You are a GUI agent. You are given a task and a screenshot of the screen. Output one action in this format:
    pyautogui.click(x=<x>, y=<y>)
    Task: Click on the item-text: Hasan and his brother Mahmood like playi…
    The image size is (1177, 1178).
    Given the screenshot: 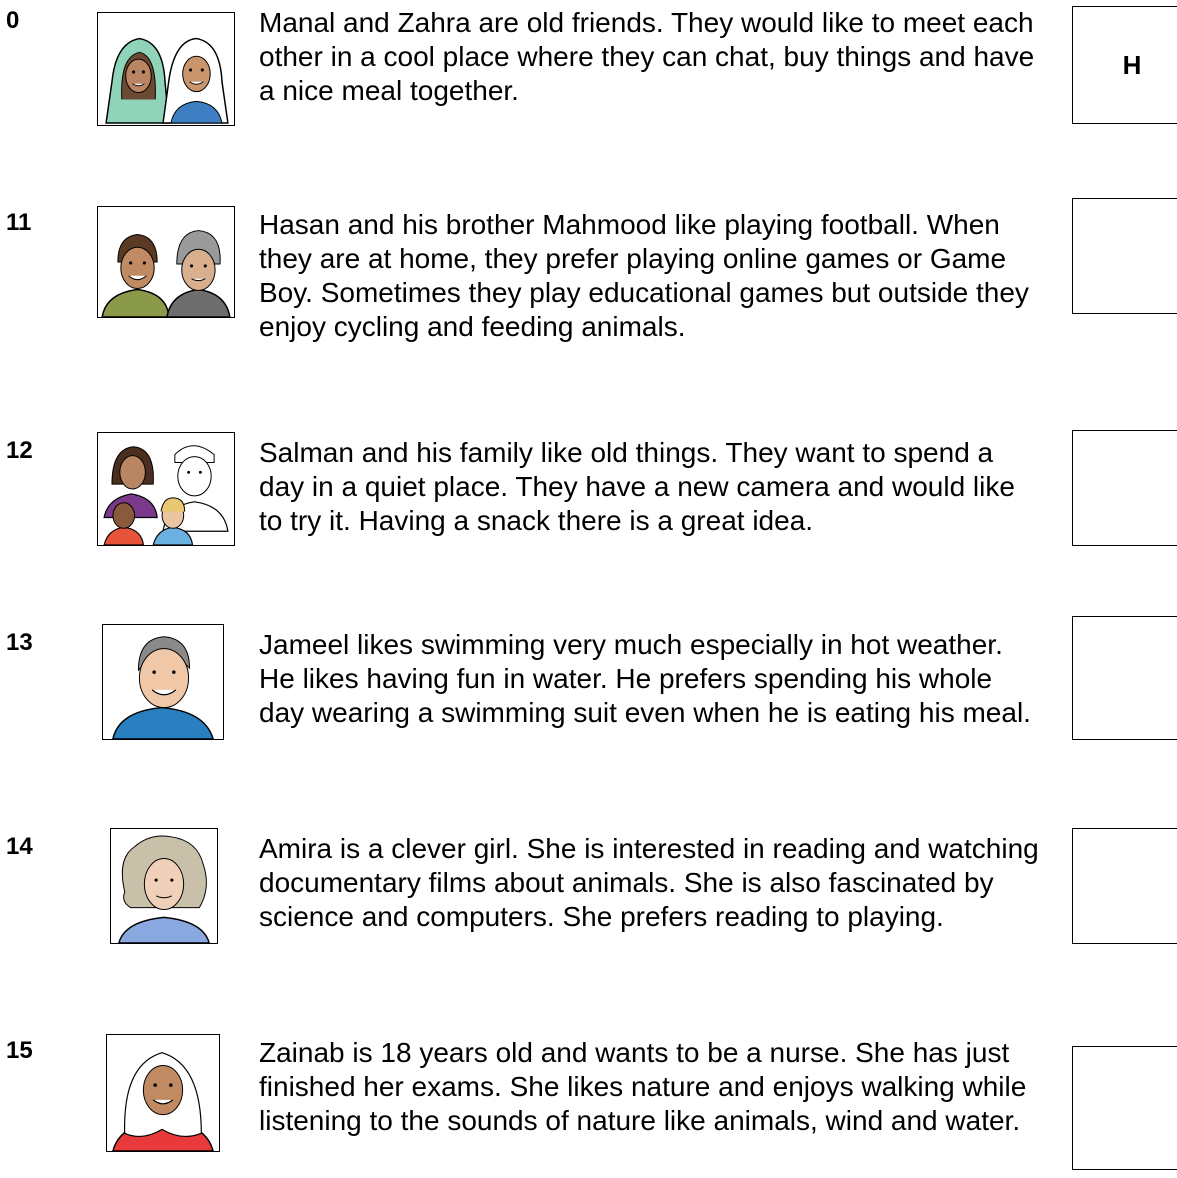 What is the action you would take?
    pyautogui.click(x=644, y=275)
    